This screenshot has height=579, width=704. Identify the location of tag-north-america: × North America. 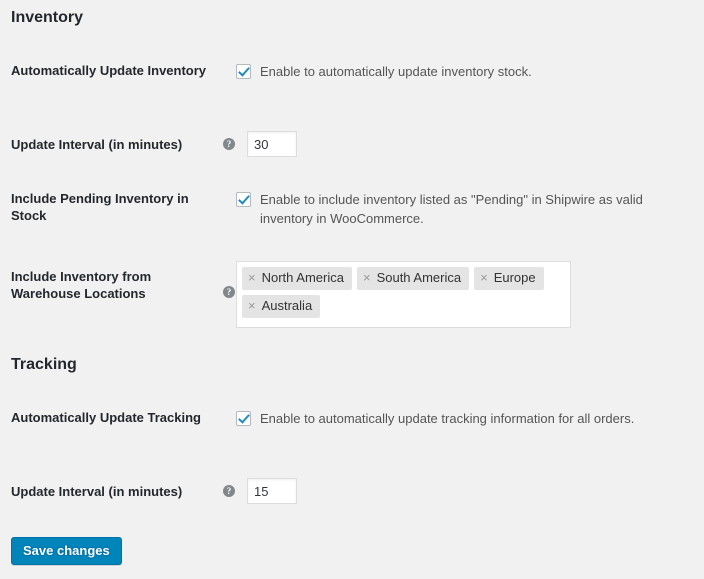
(297, 278).